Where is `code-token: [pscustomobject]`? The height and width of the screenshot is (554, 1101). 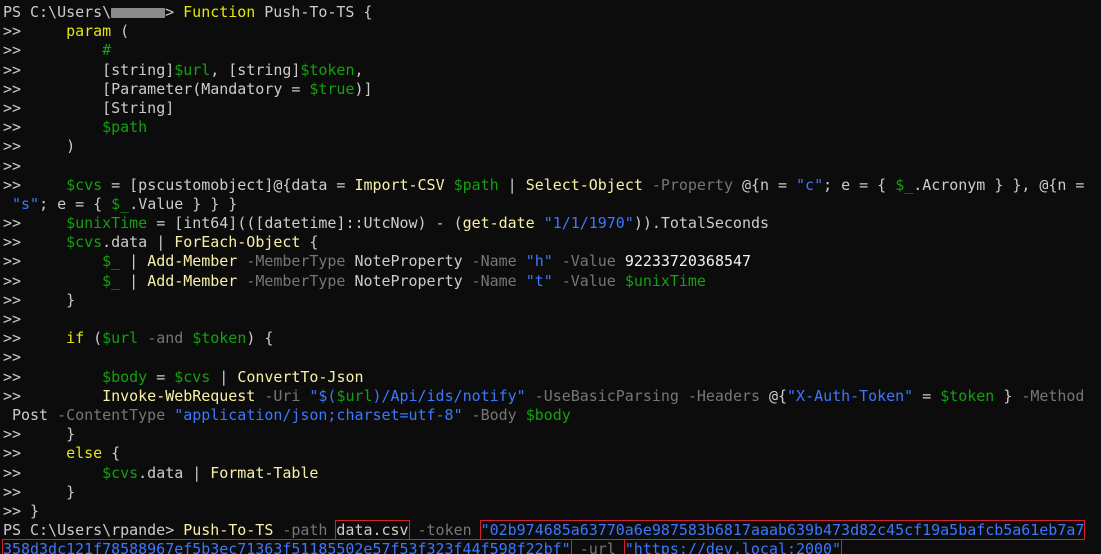 code-token: [pscustomobject] is located at coordinates (201, 184).